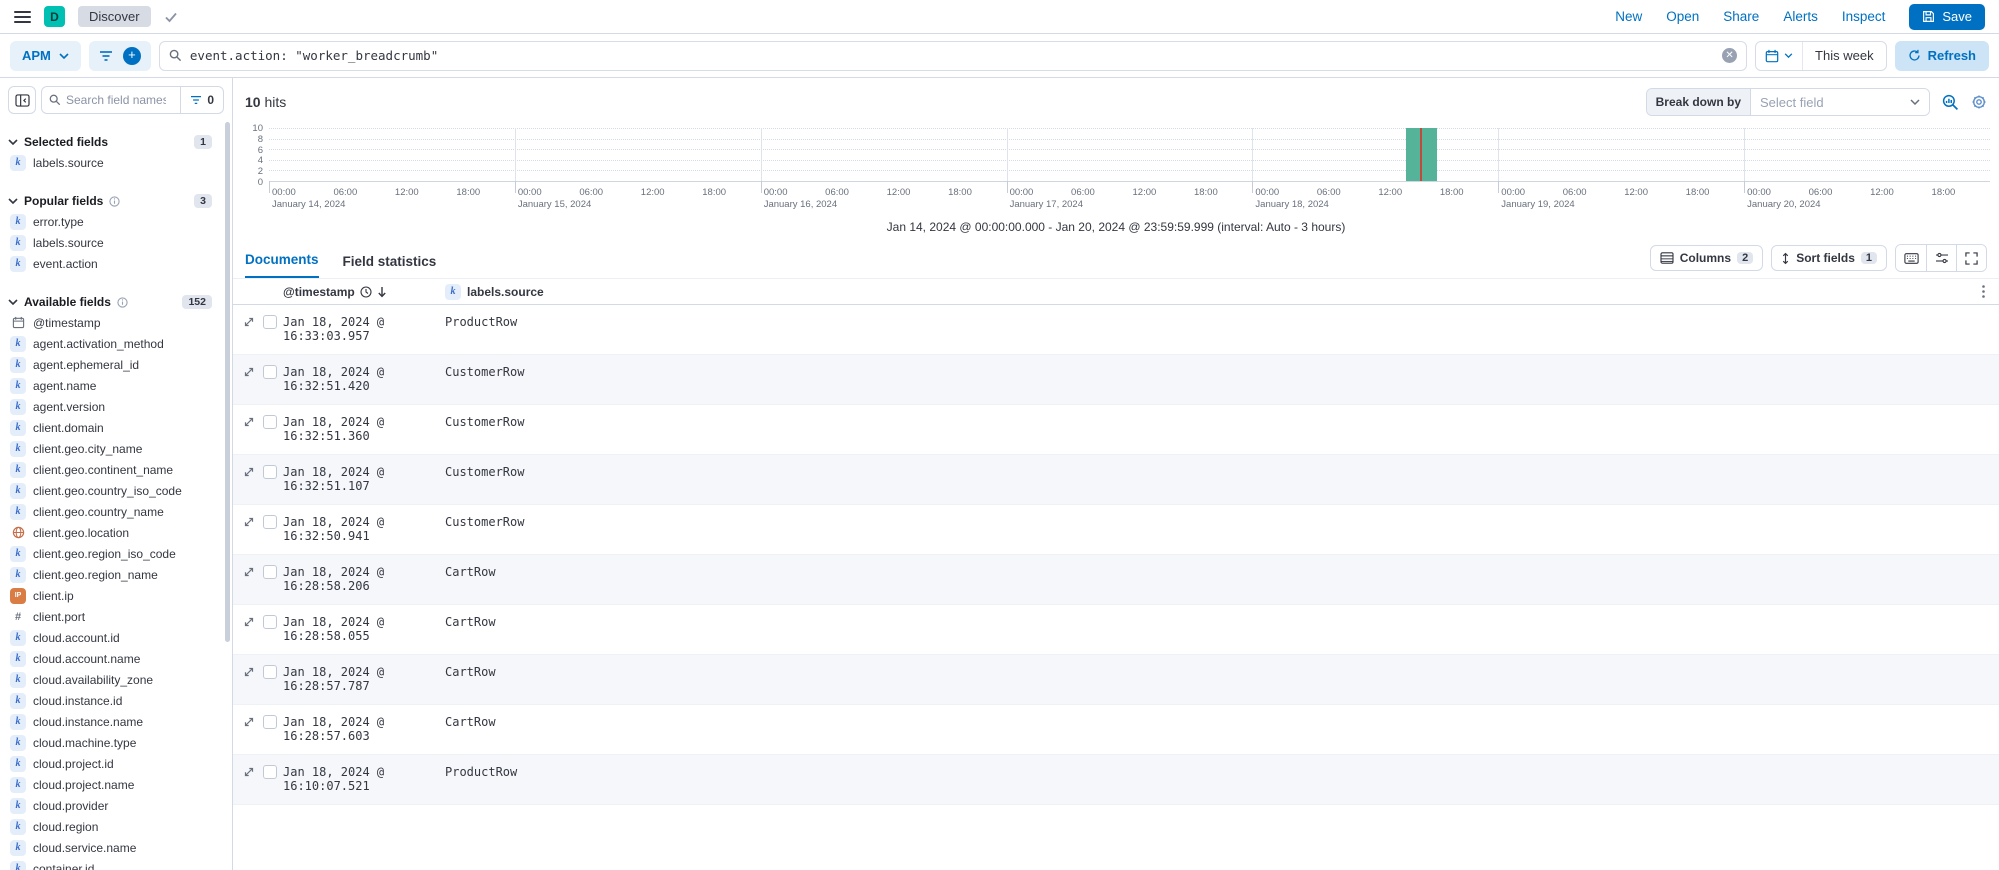  What do you see at coordinates (45, 55) in the screenshot?
I see `data-view-picker: APM` at bounding box center [45, 55].